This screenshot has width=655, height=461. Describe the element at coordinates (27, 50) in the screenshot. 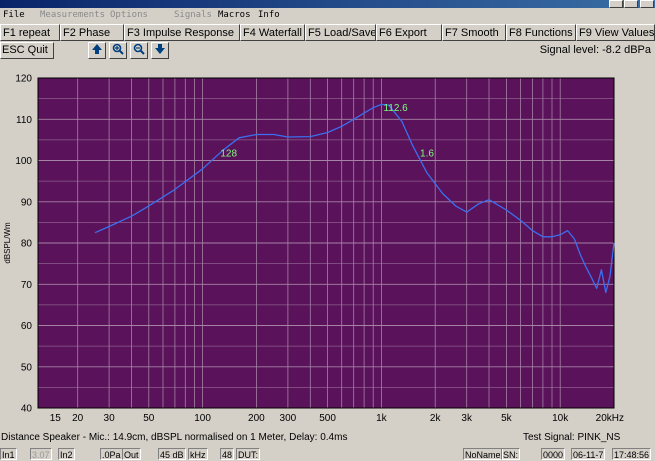

I see `quit-button: ESC Quit` at that location.